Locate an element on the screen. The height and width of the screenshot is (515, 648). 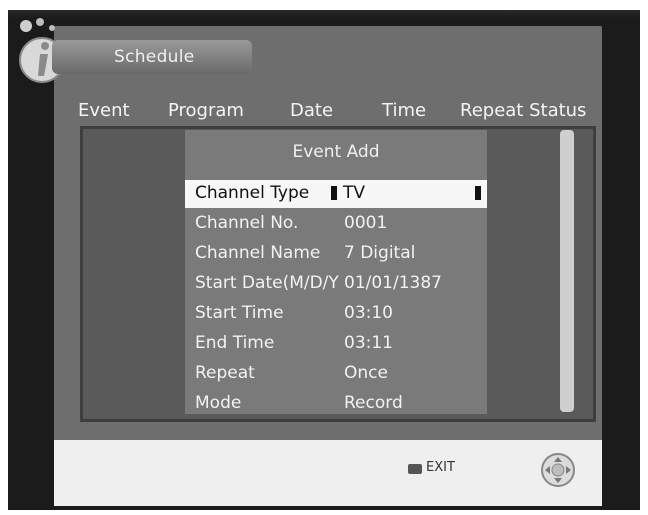
scrollbar is located at coordinates (567, 271).